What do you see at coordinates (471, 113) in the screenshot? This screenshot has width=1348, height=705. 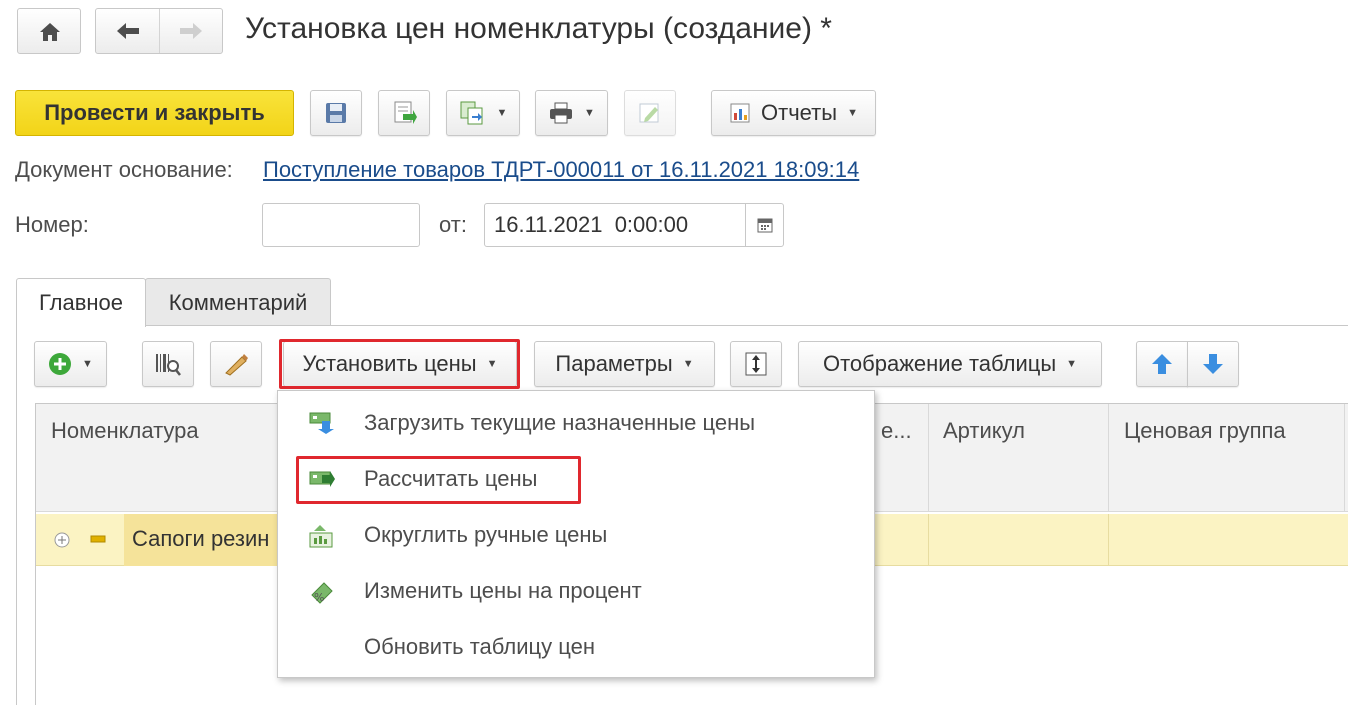 I see `create-based-icon` at bounding box center [471, 113].